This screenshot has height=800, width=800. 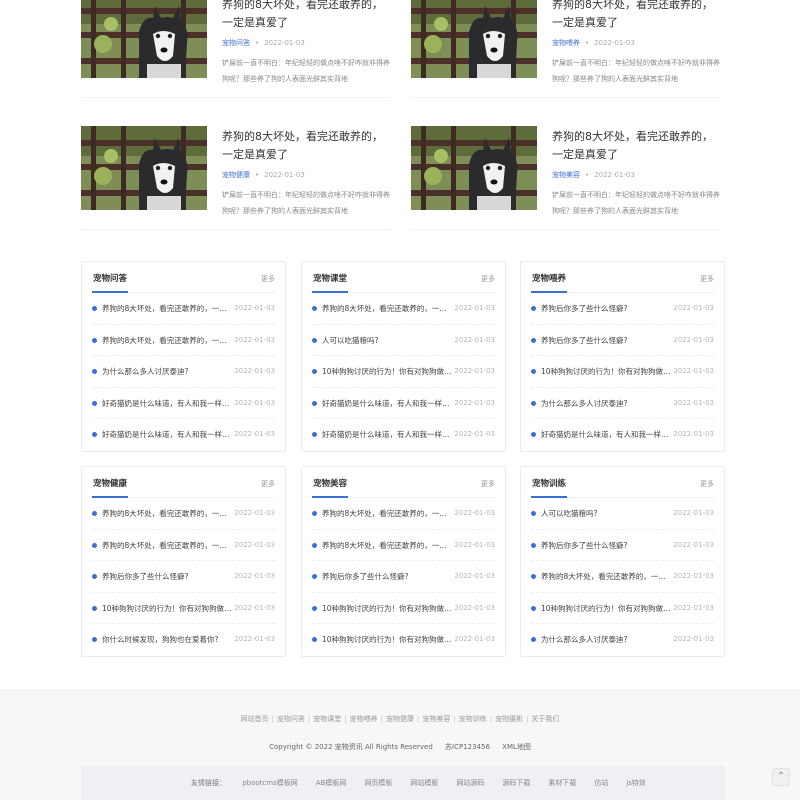 I want to click on friend-link: 仿站, so click(x=601, y=783).